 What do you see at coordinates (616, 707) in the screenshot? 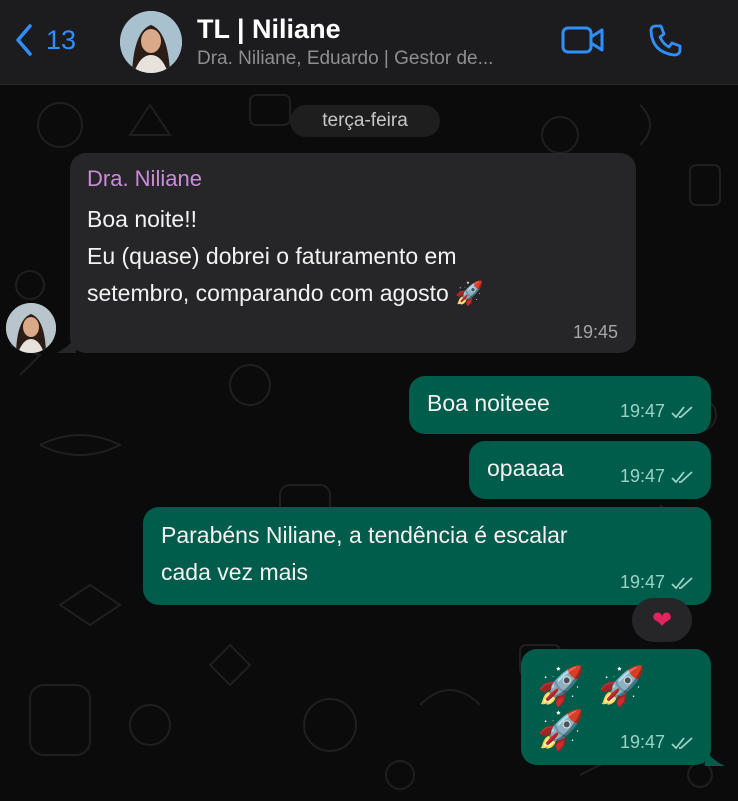
I see `outgoing-message: 🚀🚀🚀 19:47` at bounding box center [616, 707].